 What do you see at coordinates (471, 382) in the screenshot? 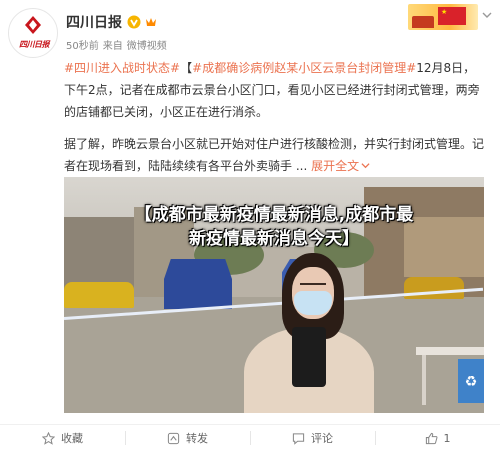
I see `recycle-icon: ♻` at bounding box center [471, 382].